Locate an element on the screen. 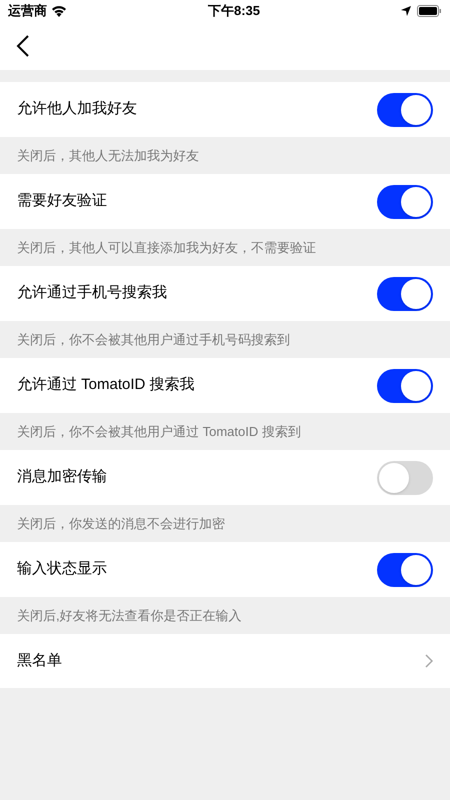 The image size is (450, 800). setting-label: 允许通过 TomatoID 搜索我 is located at coordinates (106, 385).